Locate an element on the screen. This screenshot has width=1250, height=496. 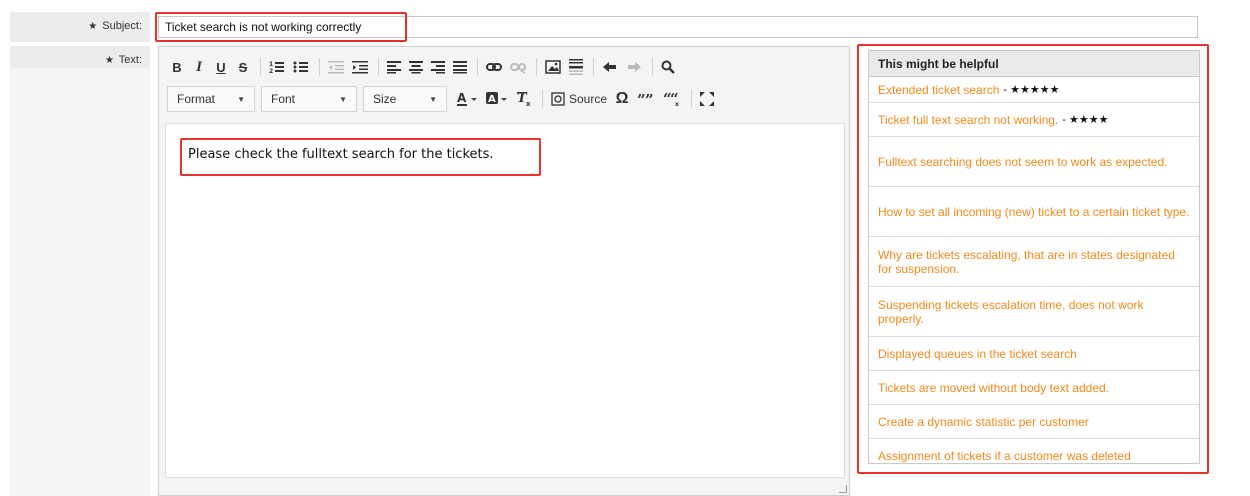
horizontal-line-icon is located at coordinates (576, 67).